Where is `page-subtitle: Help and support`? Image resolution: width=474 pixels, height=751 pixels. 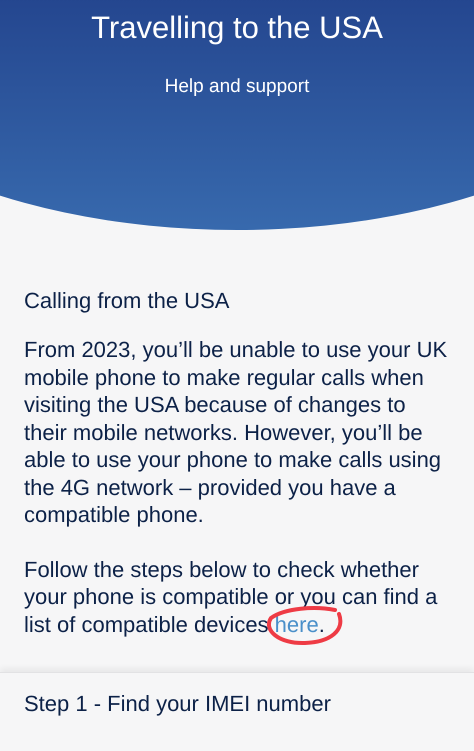 page-subtitle: Help and support is located at coordinates (237, 87).